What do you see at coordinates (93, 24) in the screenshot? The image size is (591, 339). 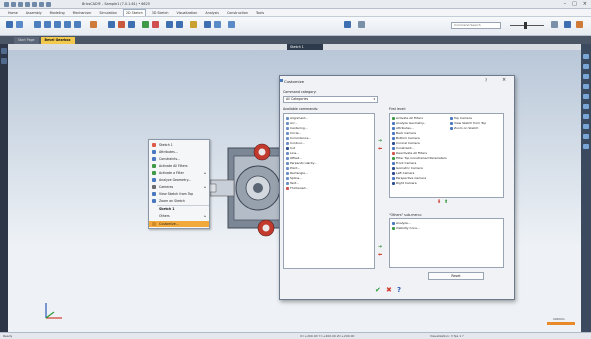 I see `trim-icon` at bounding box center [93, 24].